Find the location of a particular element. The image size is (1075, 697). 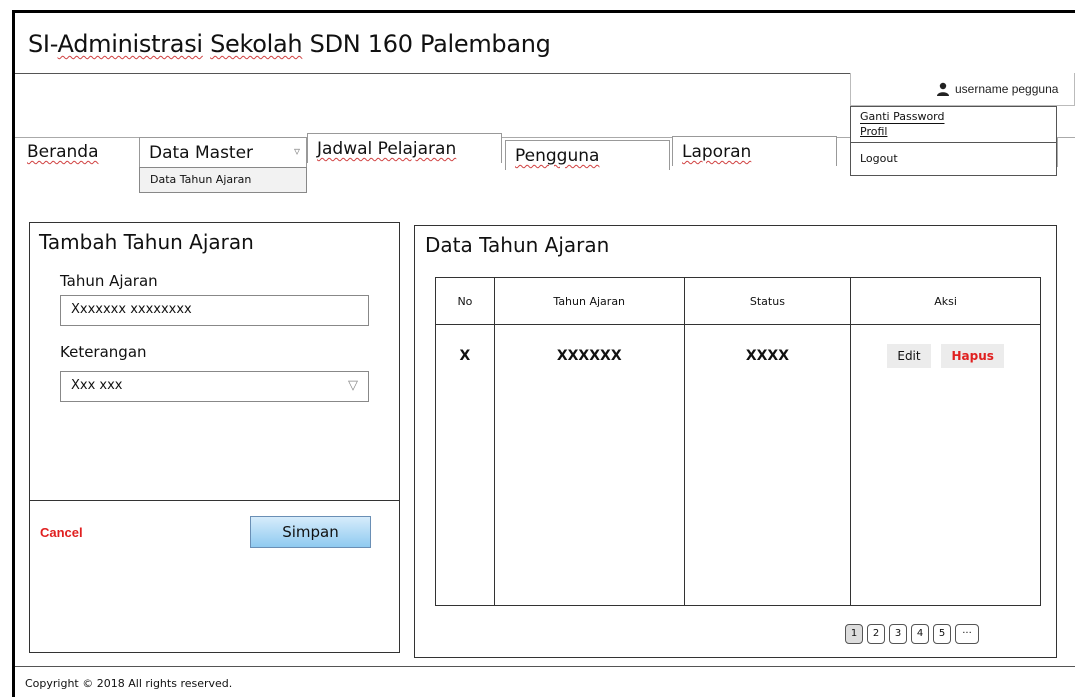

cell-aksi: Edit Hapus is located at coordinates (945, 465).